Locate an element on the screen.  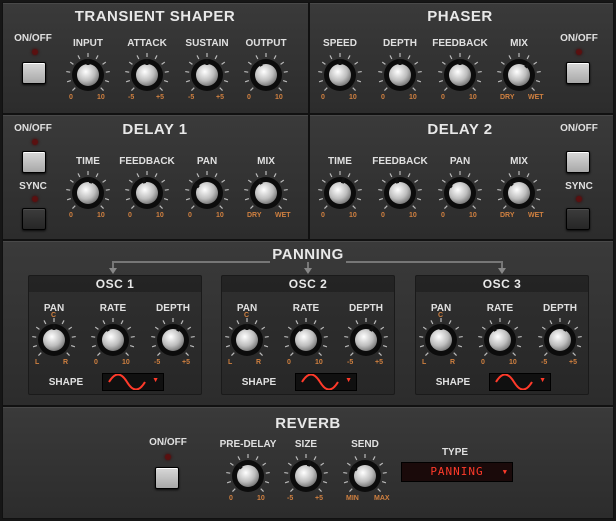
reverb-type-label: TYPE is located at coordinates (455, 452).